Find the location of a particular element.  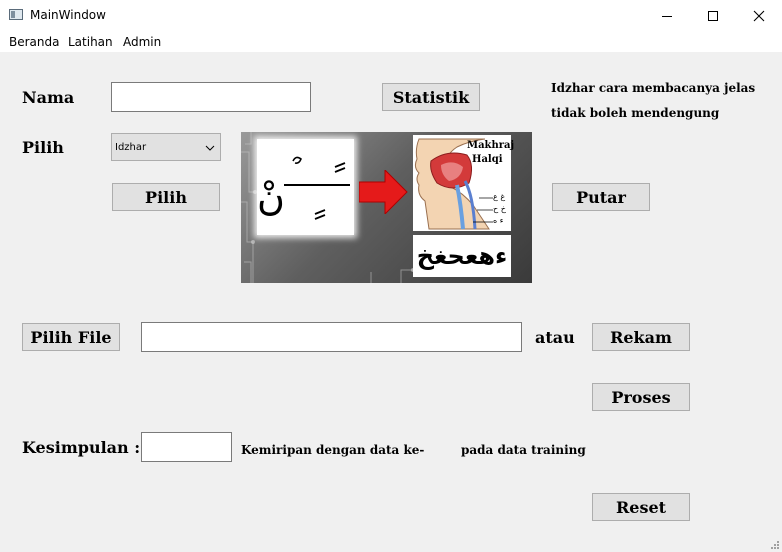

maximize-icon is located at coordinates (713, 15).